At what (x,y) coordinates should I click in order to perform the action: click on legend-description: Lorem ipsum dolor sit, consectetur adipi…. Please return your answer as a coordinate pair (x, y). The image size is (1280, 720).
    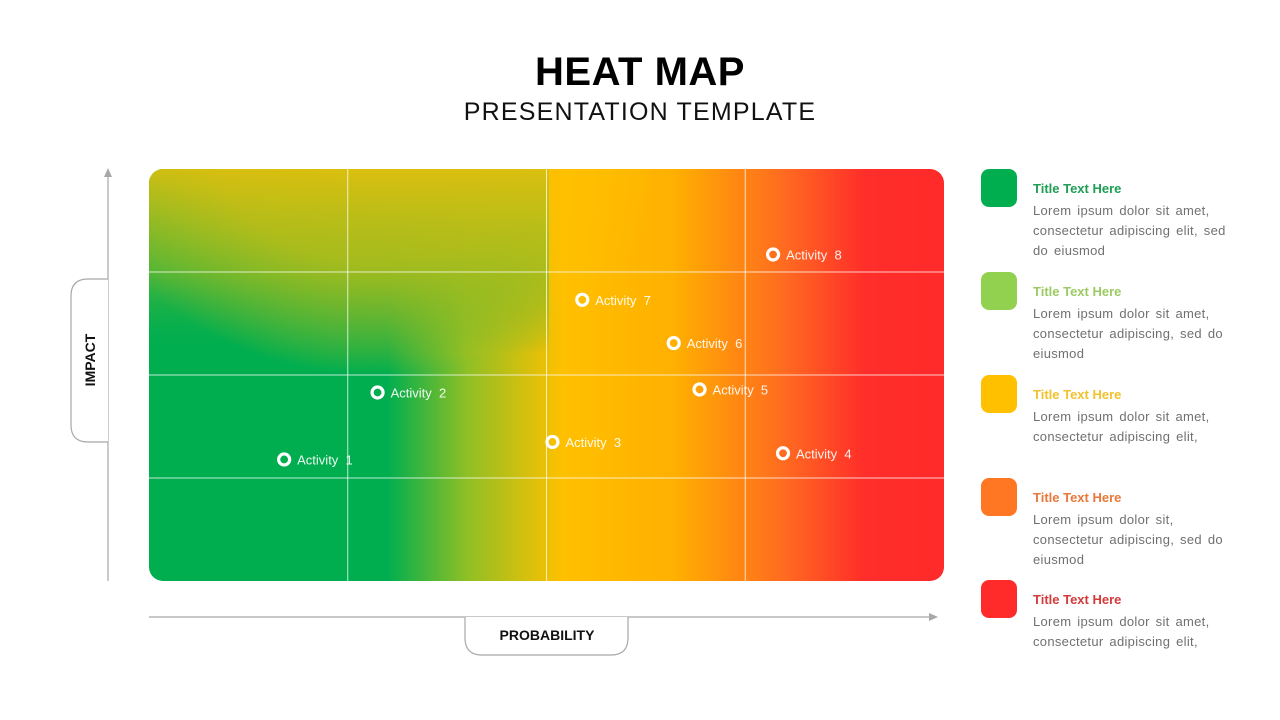
    Looking at the image, I should click on (1128, 539).